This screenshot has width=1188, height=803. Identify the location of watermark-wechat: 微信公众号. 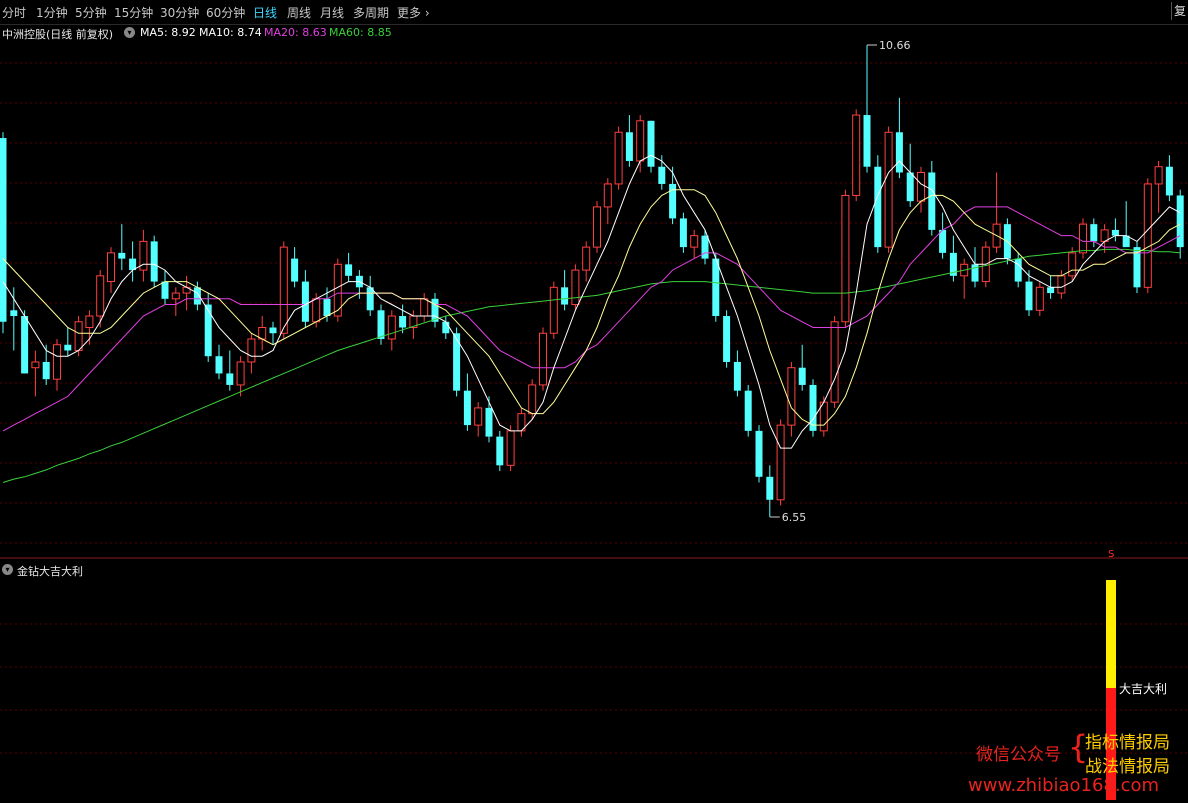
(1018, 755).